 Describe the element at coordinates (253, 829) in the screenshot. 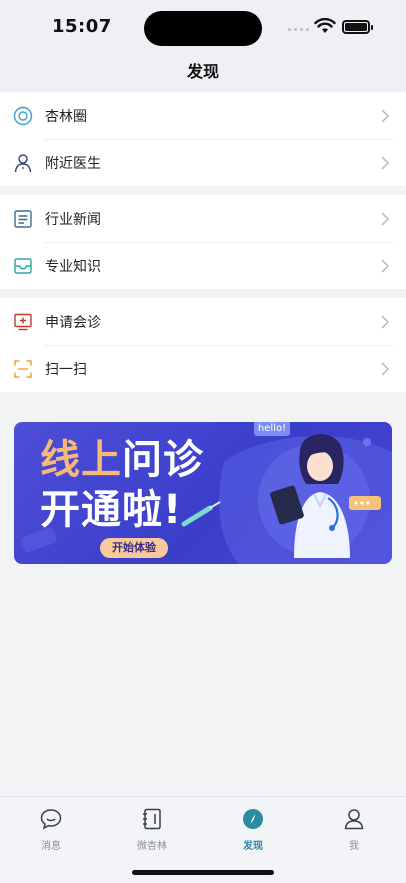

I see `tab-discover: 发现` at that location.